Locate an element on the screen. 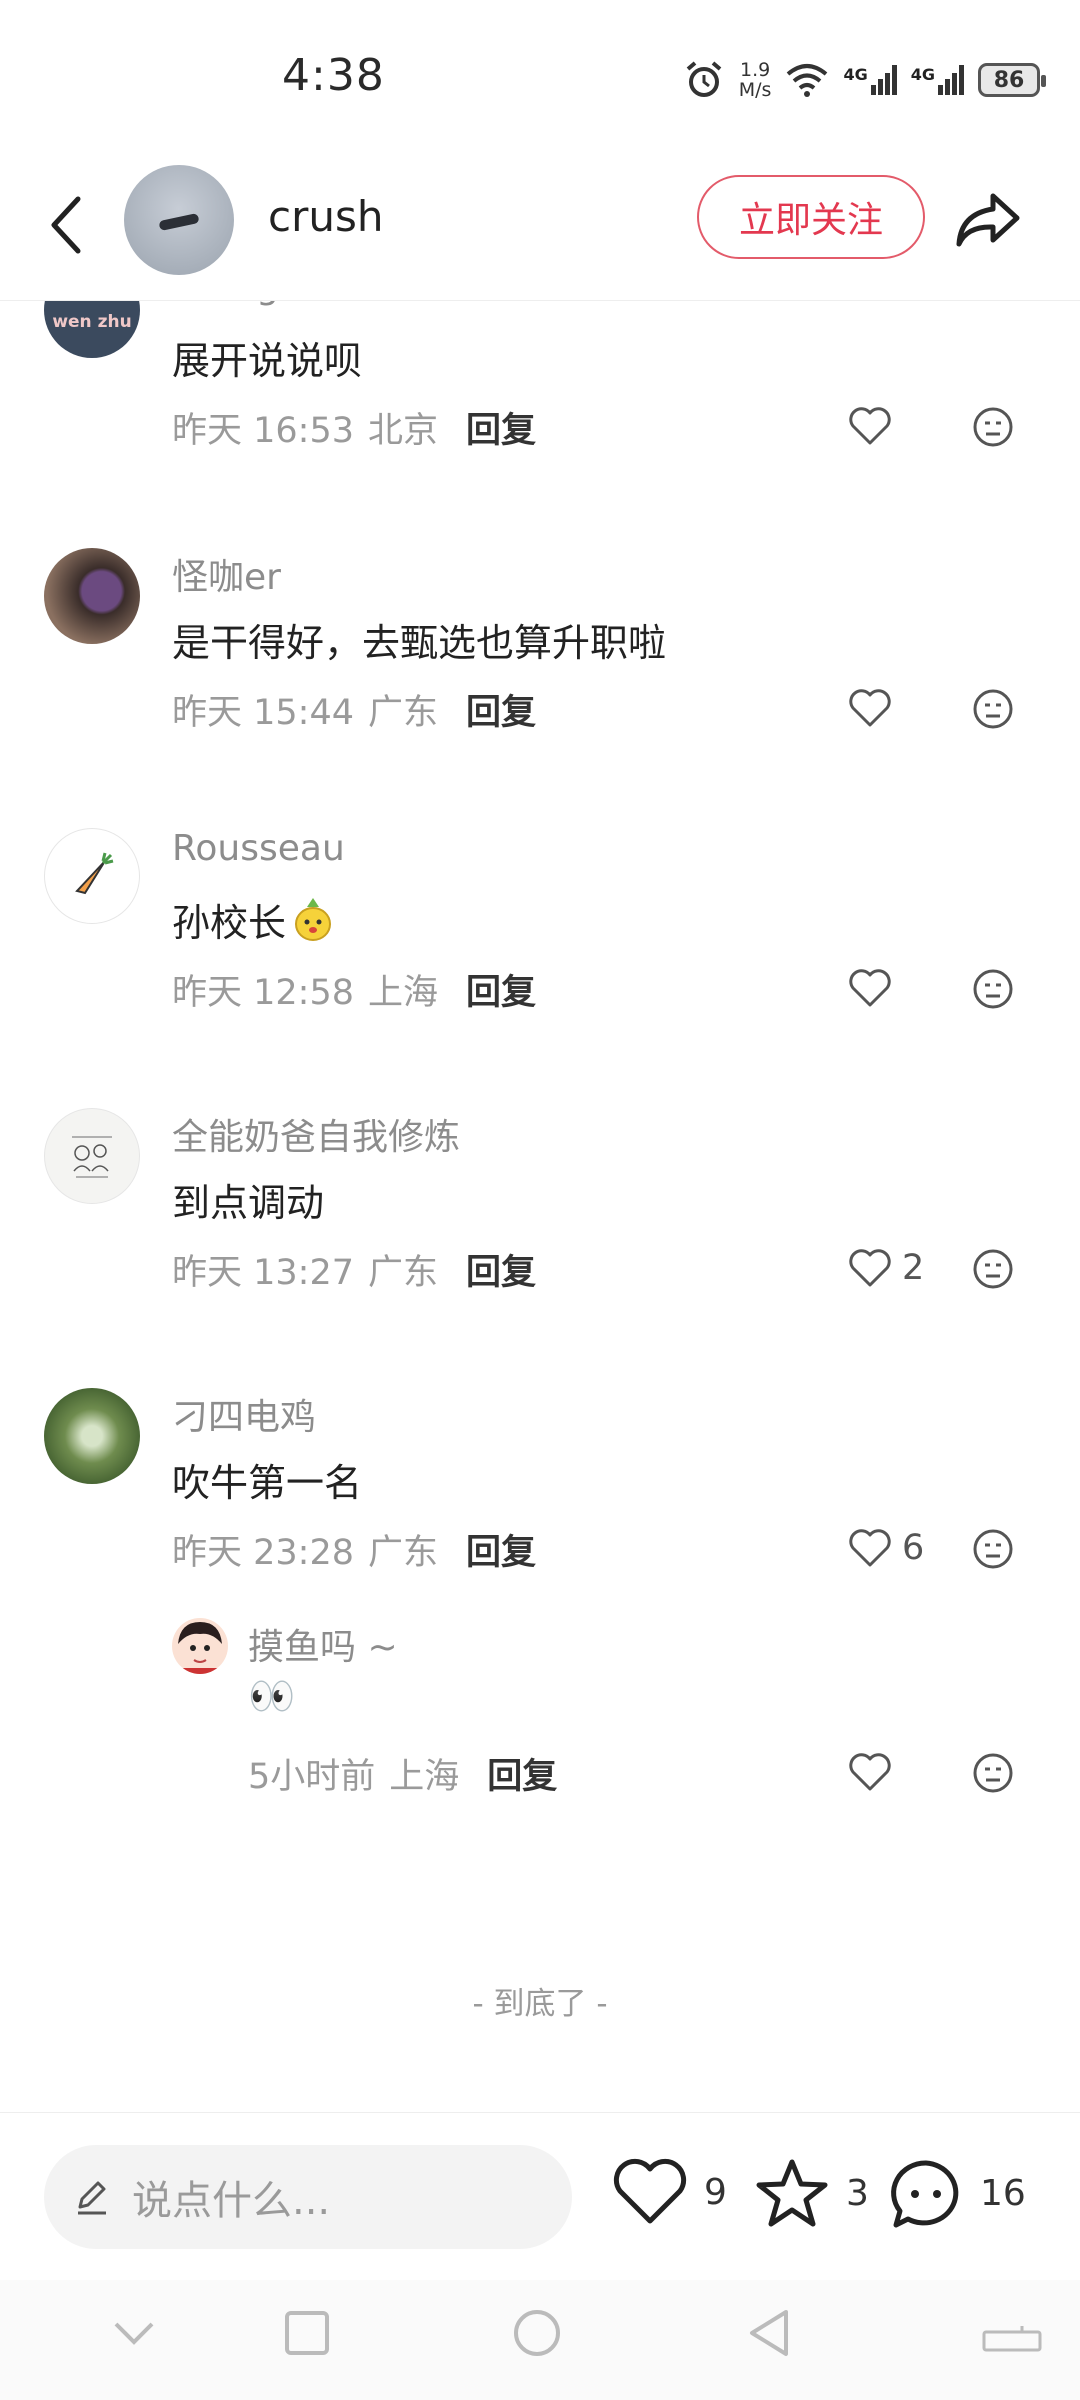 The width and height of the screenshot is (1080, 2400). commenter-name: Rousseau is located at coordinates (258, 848).